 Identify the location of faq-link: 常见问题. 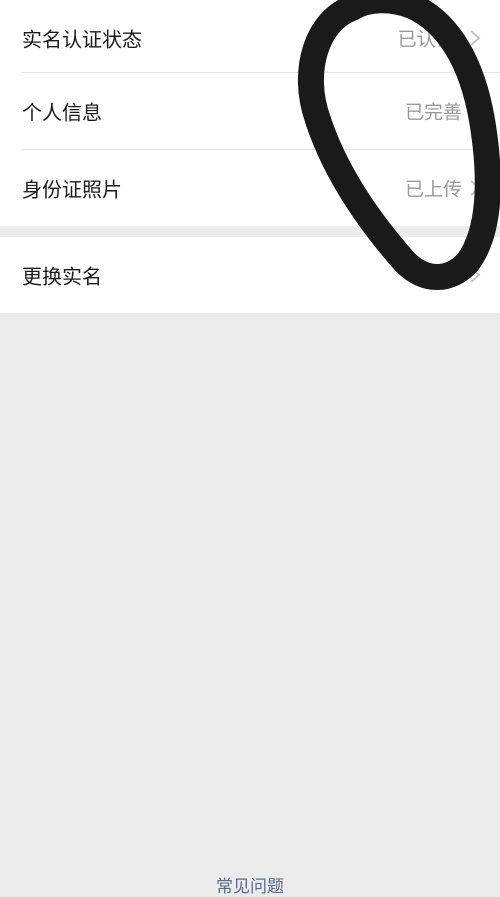
(250, 884).